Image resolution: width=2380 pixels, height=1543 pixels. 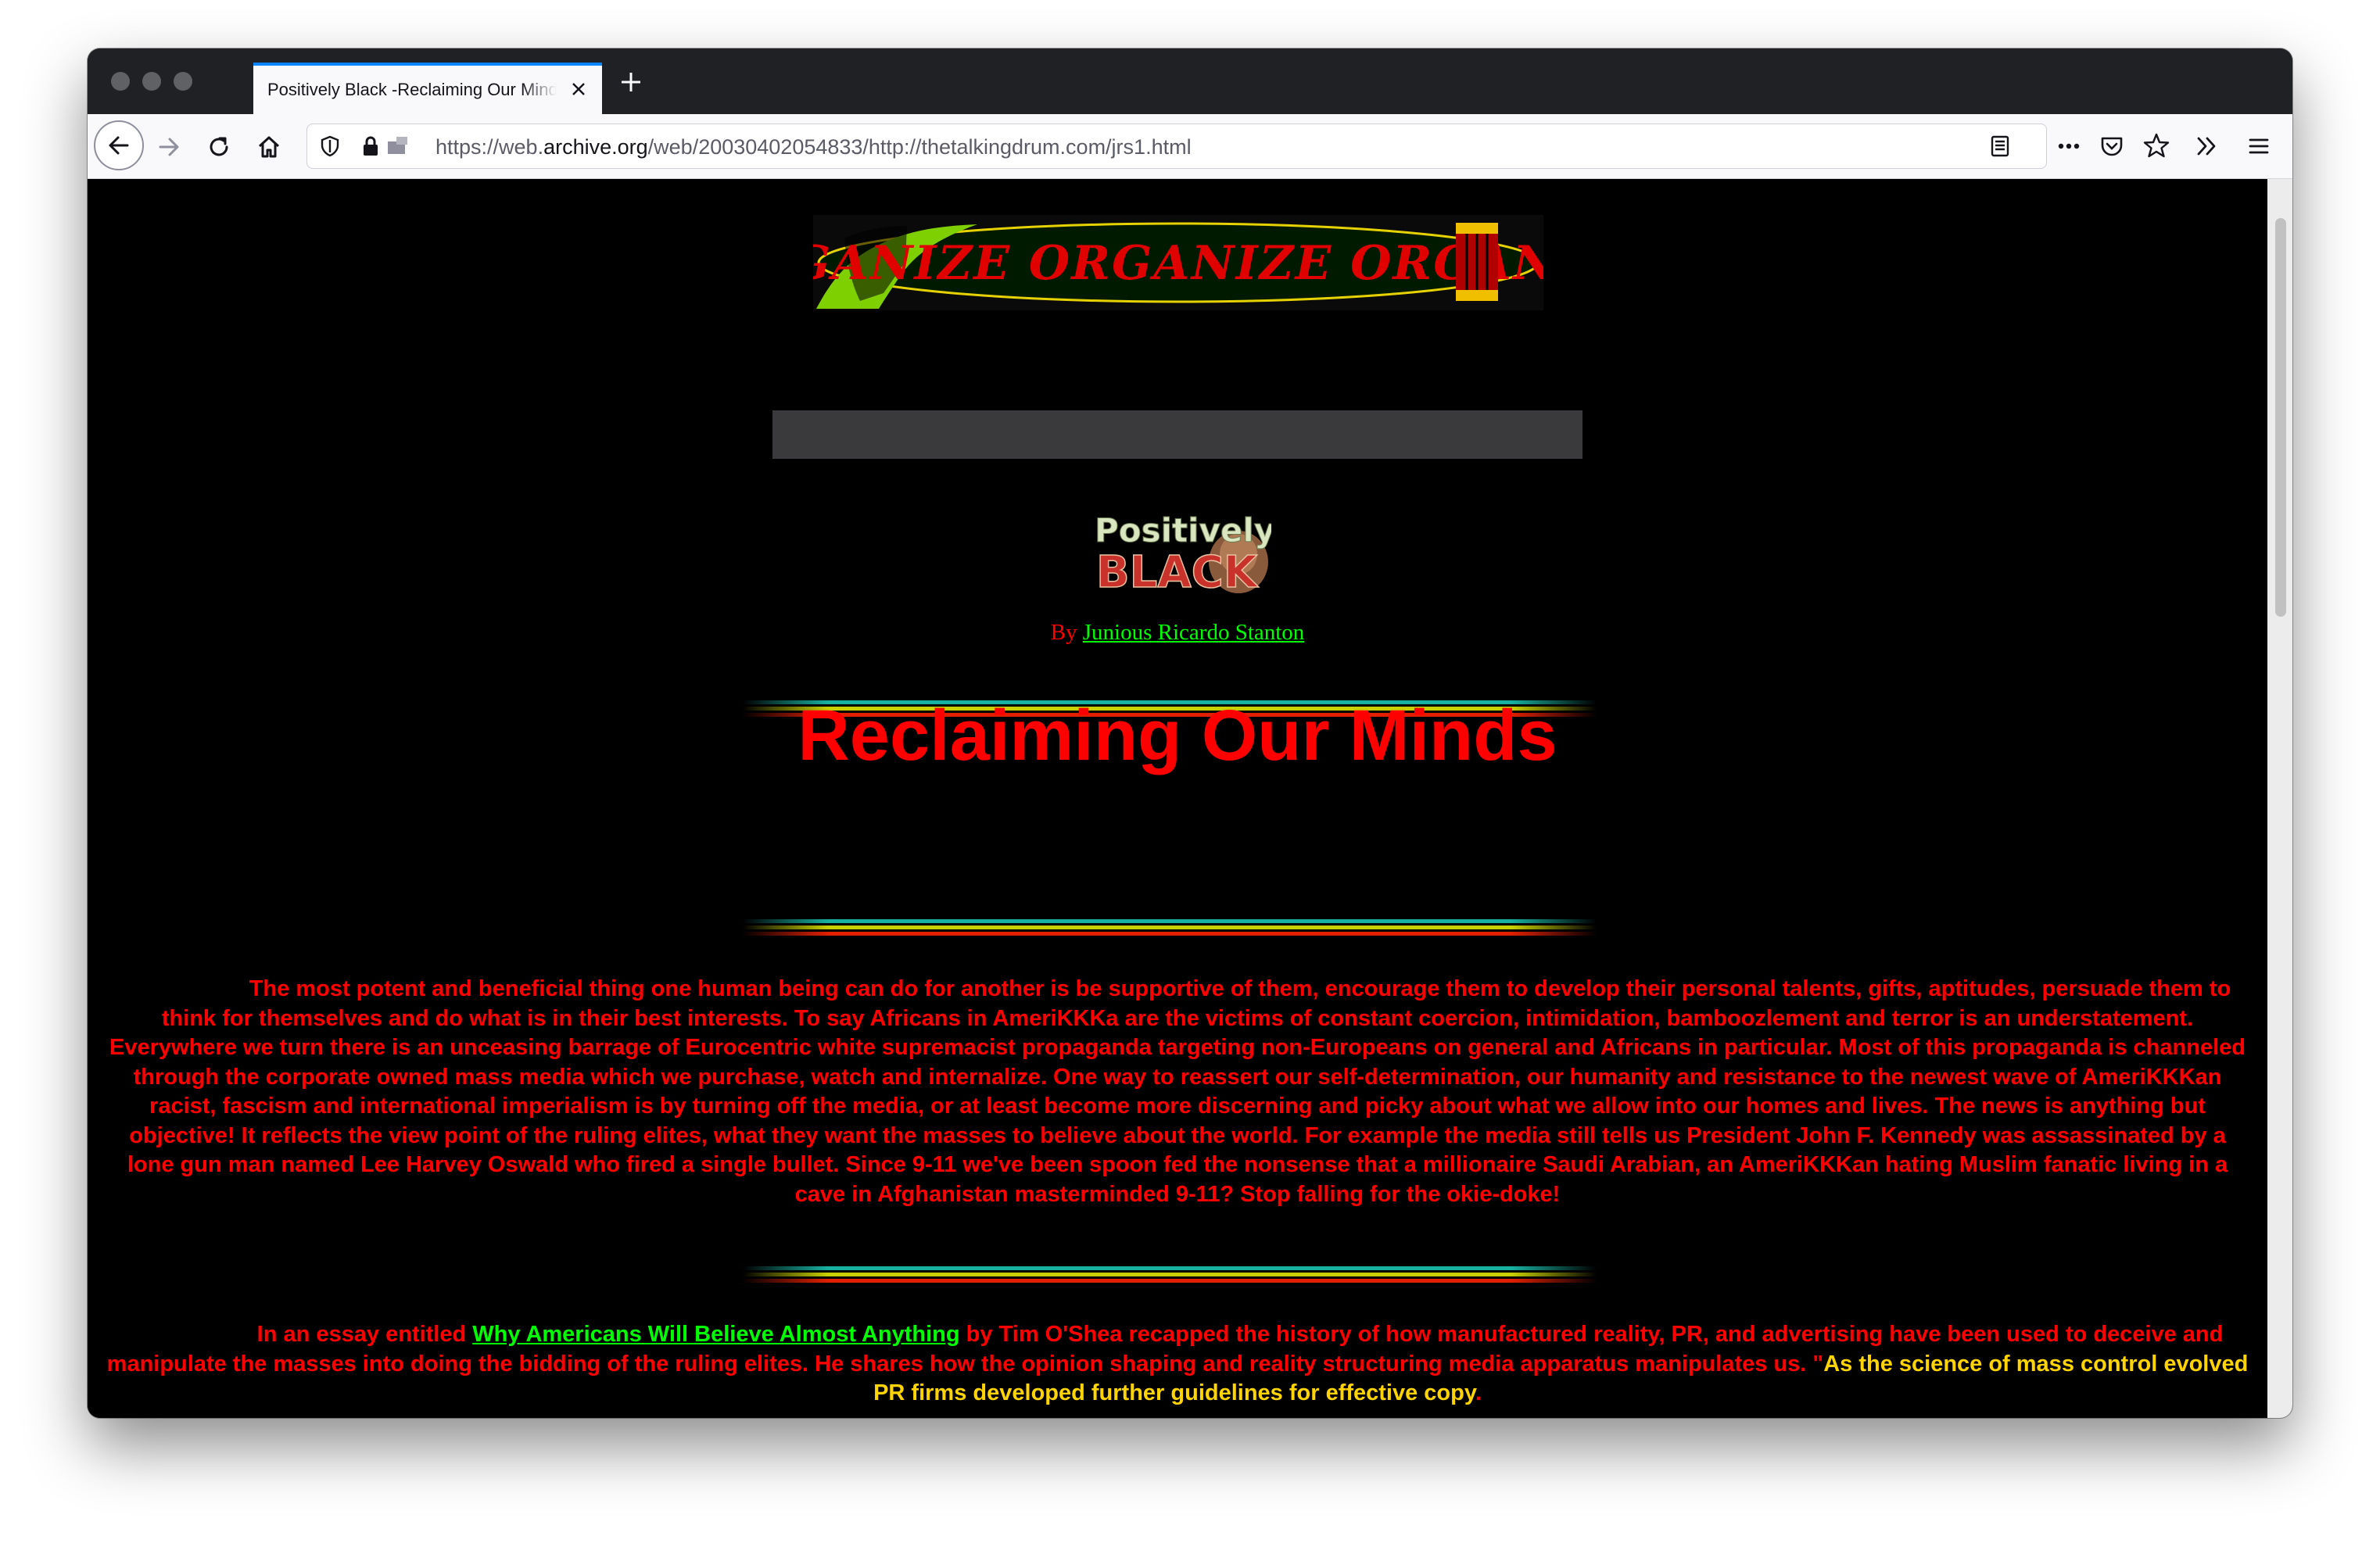 I want to click on active-tab: Positively Black -Reclaiming Our Minds, so click(x=427, y=88).